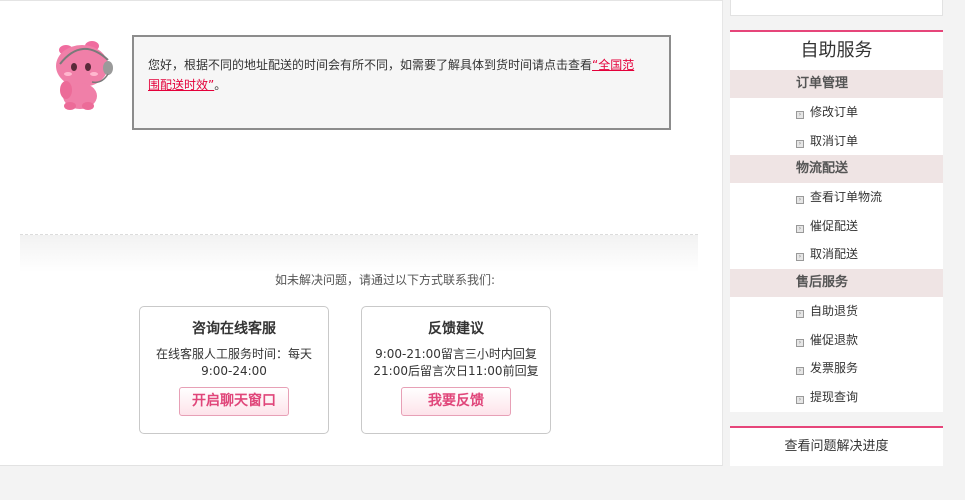 This screenshot has width=965, height=500. I want to click on sidebar-item-label: 修改订单, so click(834, 112).